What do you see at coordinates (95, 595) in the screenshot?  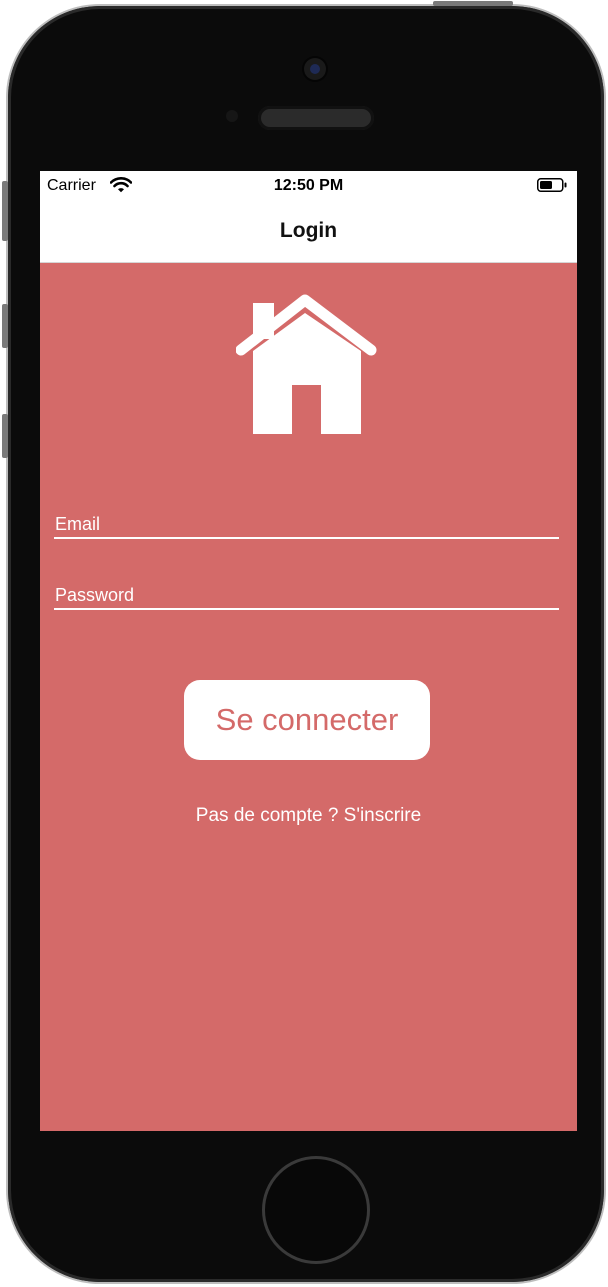 I see `password-placeholder: Password` at bounding box center [95, 595].